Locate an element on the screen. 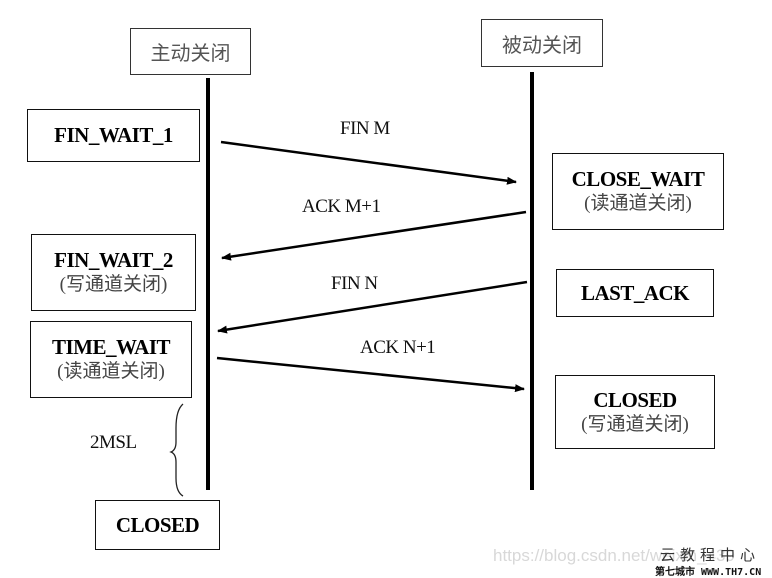  state-name: CLOSE_WAIT is located at coordinates (638, 179).